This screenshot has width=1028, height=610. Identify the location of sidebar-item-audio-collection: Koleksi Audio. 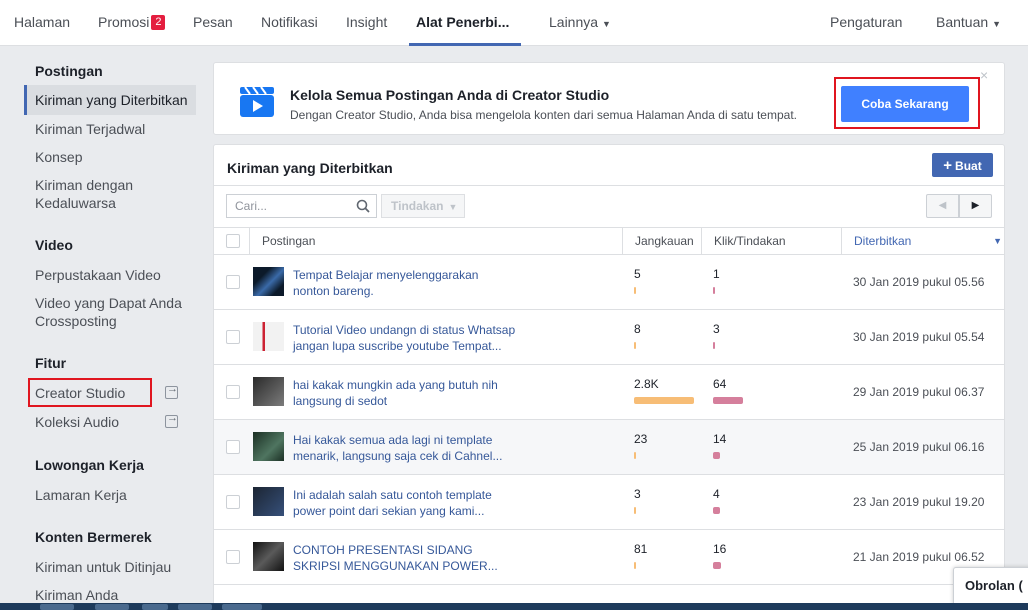
(95, 422).